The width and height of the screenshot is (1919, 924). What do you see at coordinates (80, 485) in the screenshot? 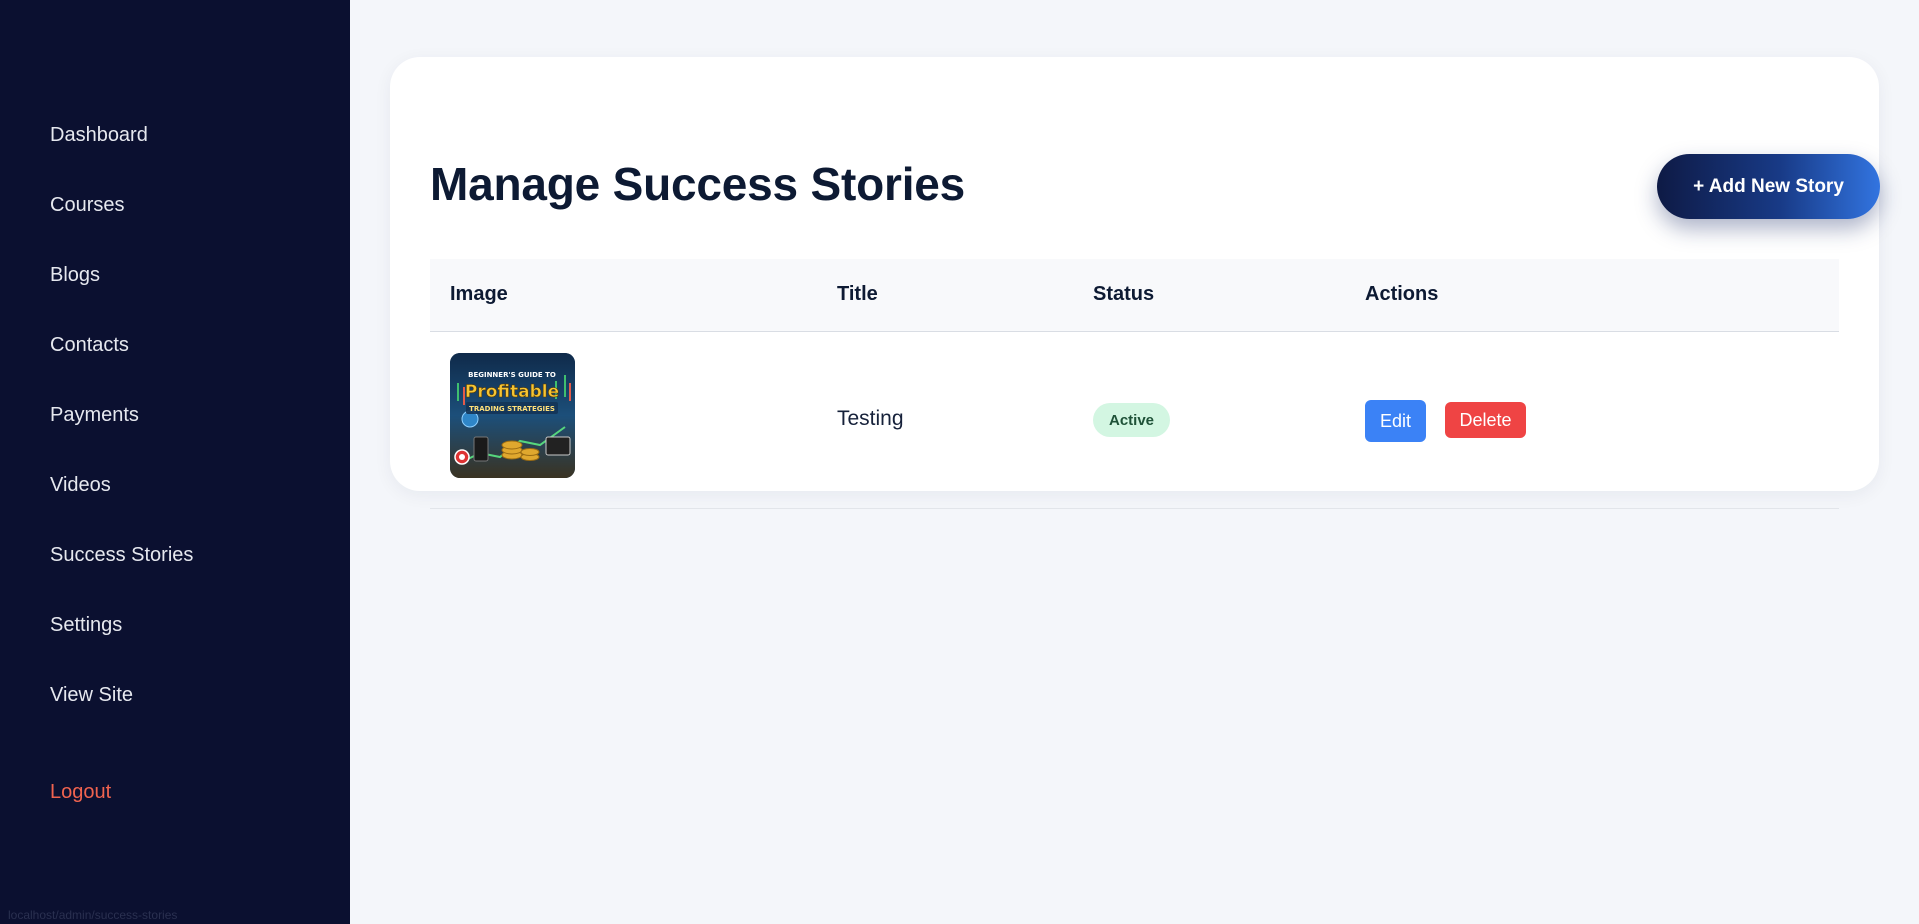
I see `sidebar-item-videos: Videos` at bounding box center [80, 485].